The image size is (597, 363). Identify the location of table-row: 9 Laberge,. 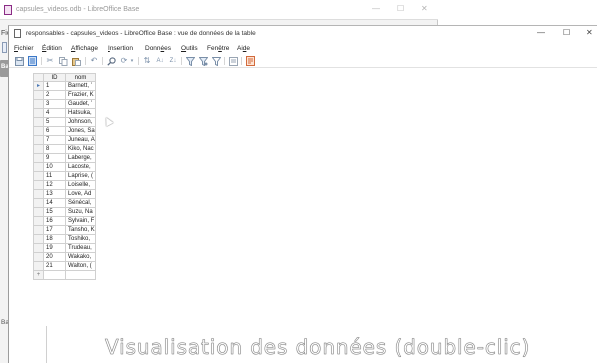
(78, 158).